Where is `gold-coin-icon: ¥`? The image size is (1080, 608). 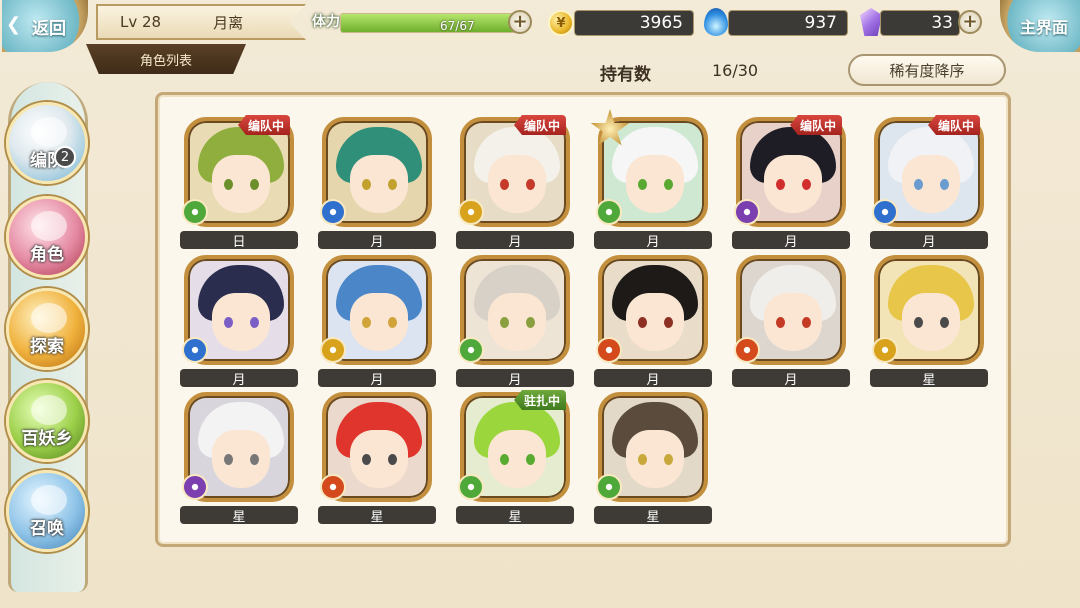
gold-coin-icon: ¥ is located at coordinates (561, 23).